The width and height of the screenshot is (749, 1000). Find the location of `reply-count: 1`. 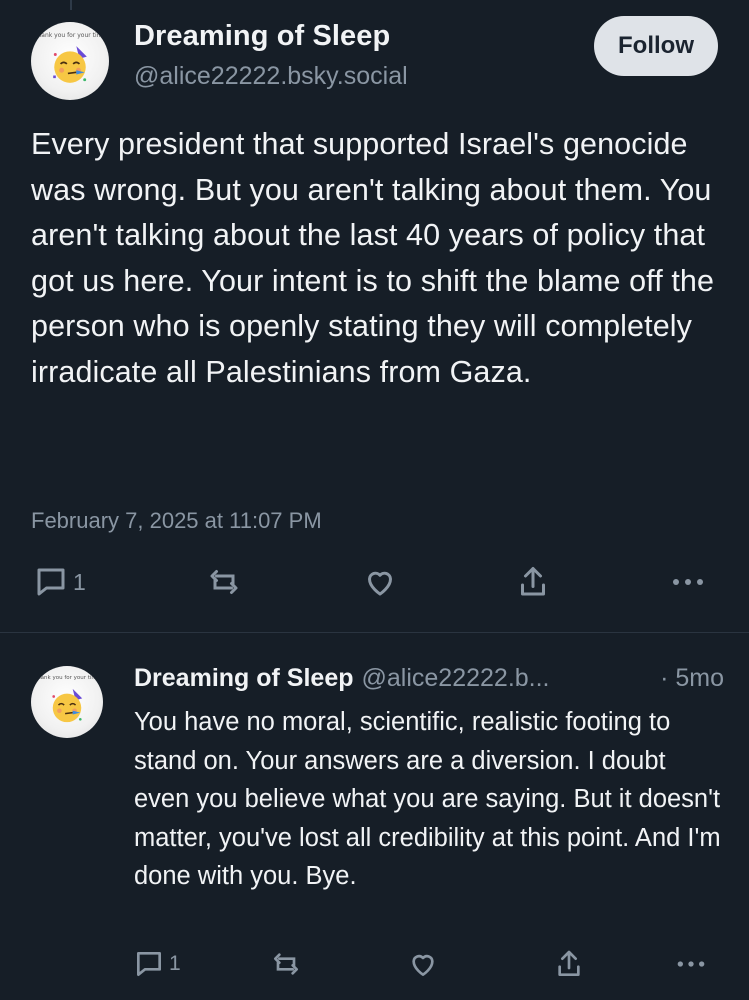

reply-count: 1 is located at coordinates (79, 581).